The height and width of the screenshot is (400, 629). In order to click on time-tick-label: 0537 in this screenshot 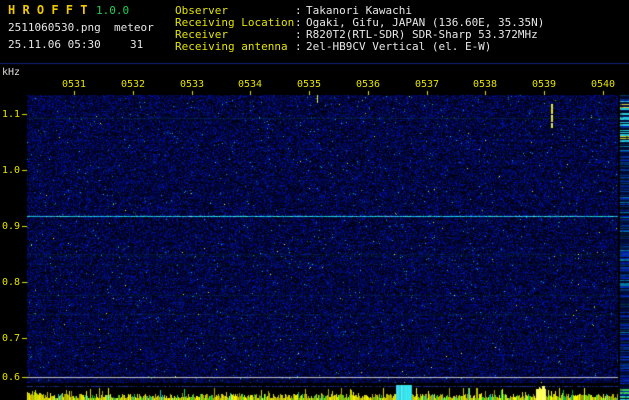, I will do `click(427, 84)`.